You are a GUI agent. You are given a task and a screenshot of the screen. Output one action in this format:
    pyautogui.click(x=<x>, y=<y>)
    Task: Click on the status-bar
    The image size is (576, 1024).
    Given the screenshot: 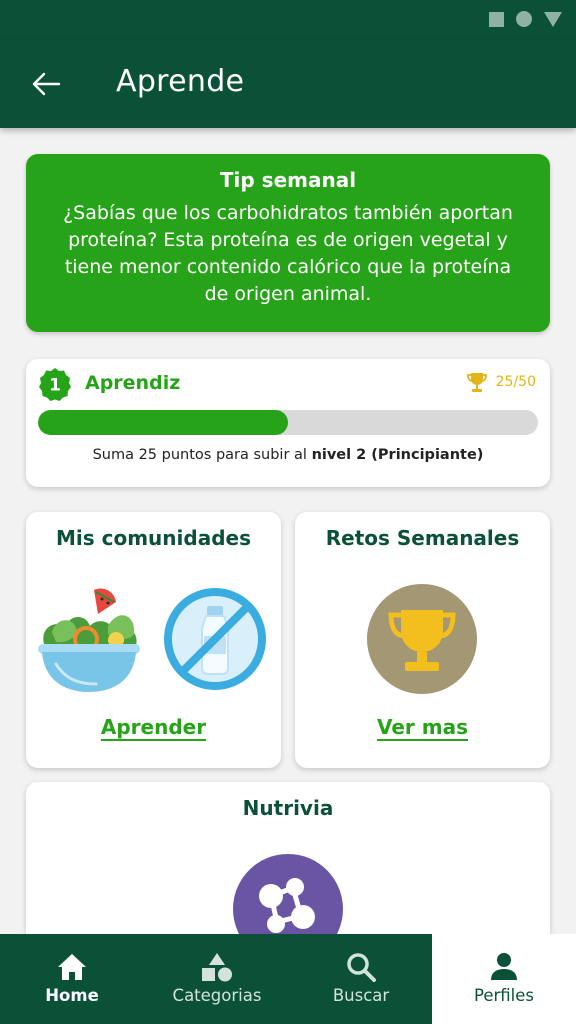 What is the action you would take?
    pyautogui.click(x=288, y=20)
    